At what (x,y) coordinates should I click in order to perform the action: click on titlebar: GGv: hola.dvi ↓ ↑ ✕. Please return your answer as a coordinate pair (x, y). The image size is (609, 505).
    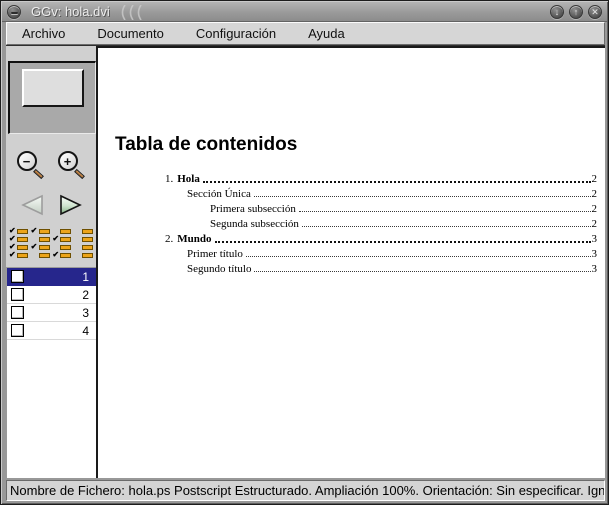
    Looking at the image, I should click on (304, 12).